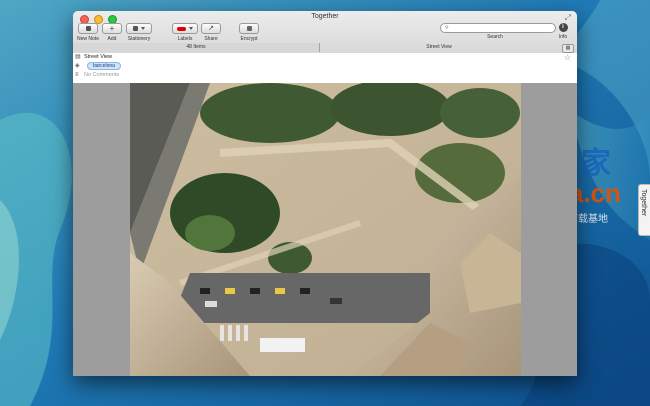 This screenshot has height=406, width=650. I want to click on document-icon: ▤, so click(78, 57).